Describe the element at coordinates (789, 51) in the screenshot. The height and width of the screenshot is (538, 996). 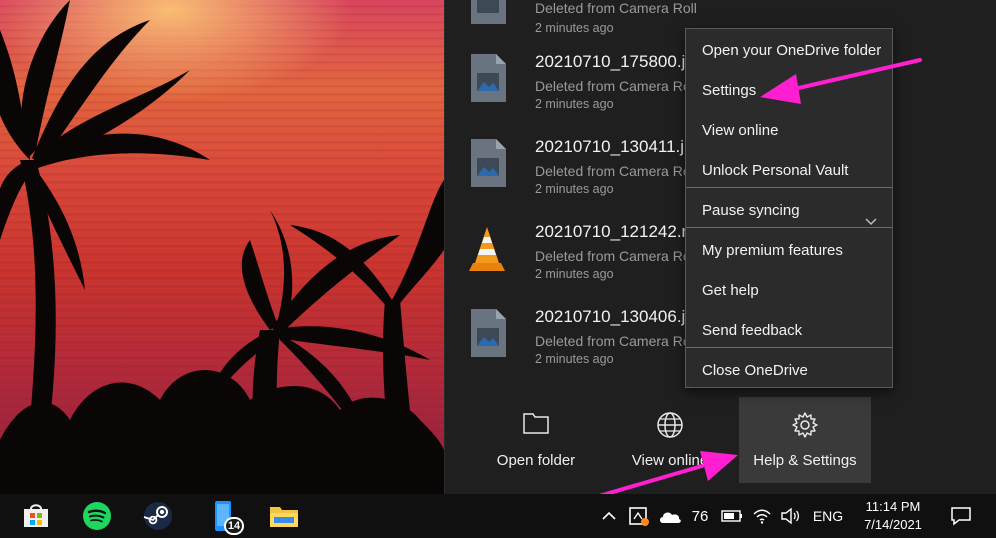
I see `menu-open-onedrive-folder: Open your OneDrive folder` at that location.